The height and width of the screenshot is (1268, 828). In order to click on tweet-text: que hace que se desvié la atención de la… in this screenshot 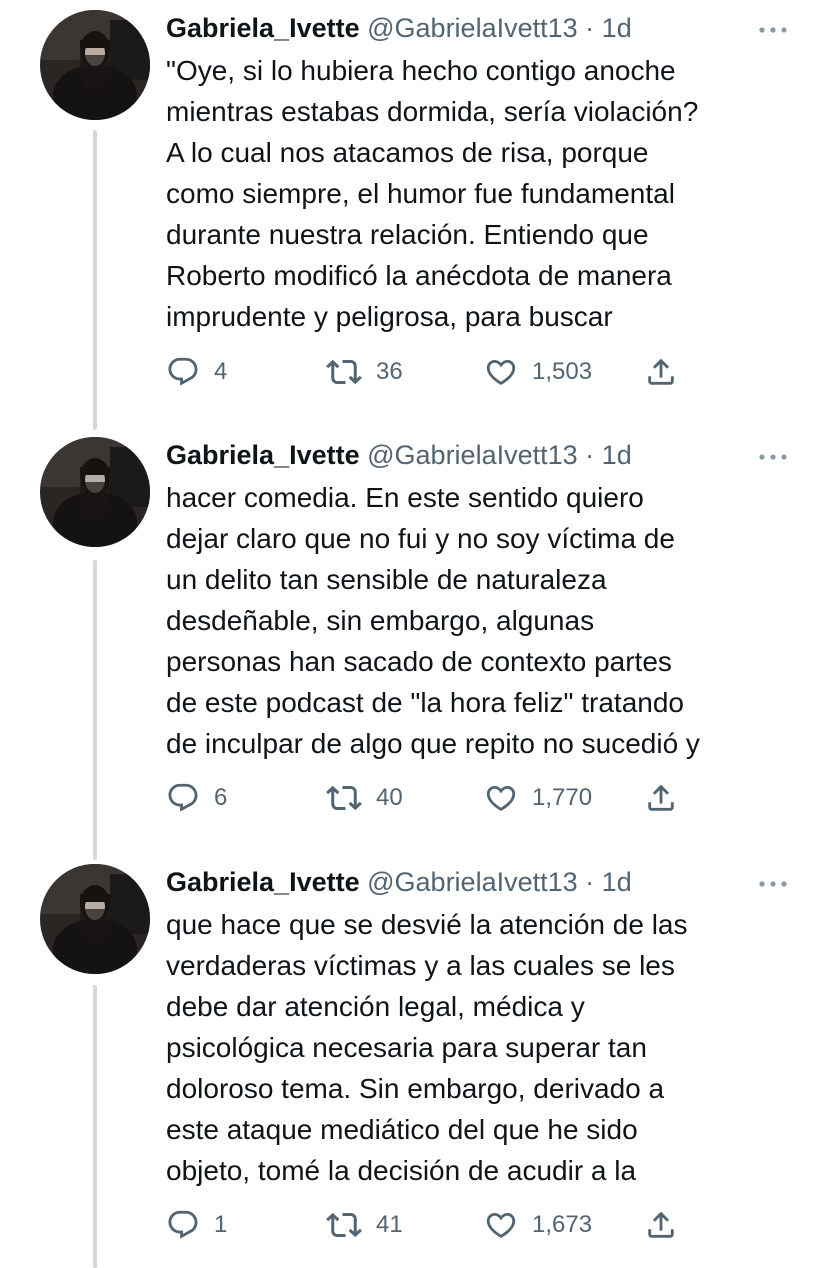, I will do `click(427, 1047)`.